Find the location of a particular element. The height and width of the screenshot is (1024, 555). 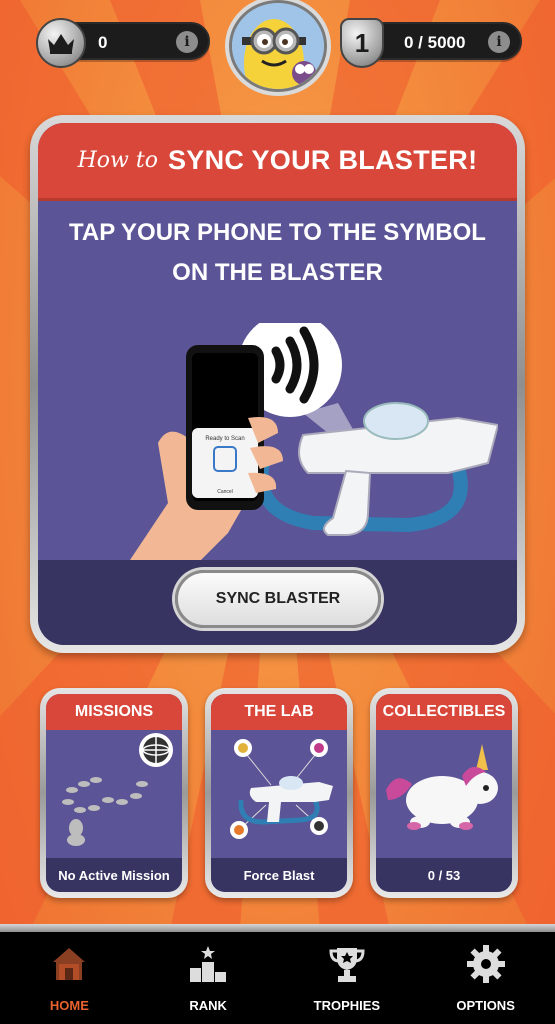

nav-trophies: TROPHIES is located at coordinates (347, 978).